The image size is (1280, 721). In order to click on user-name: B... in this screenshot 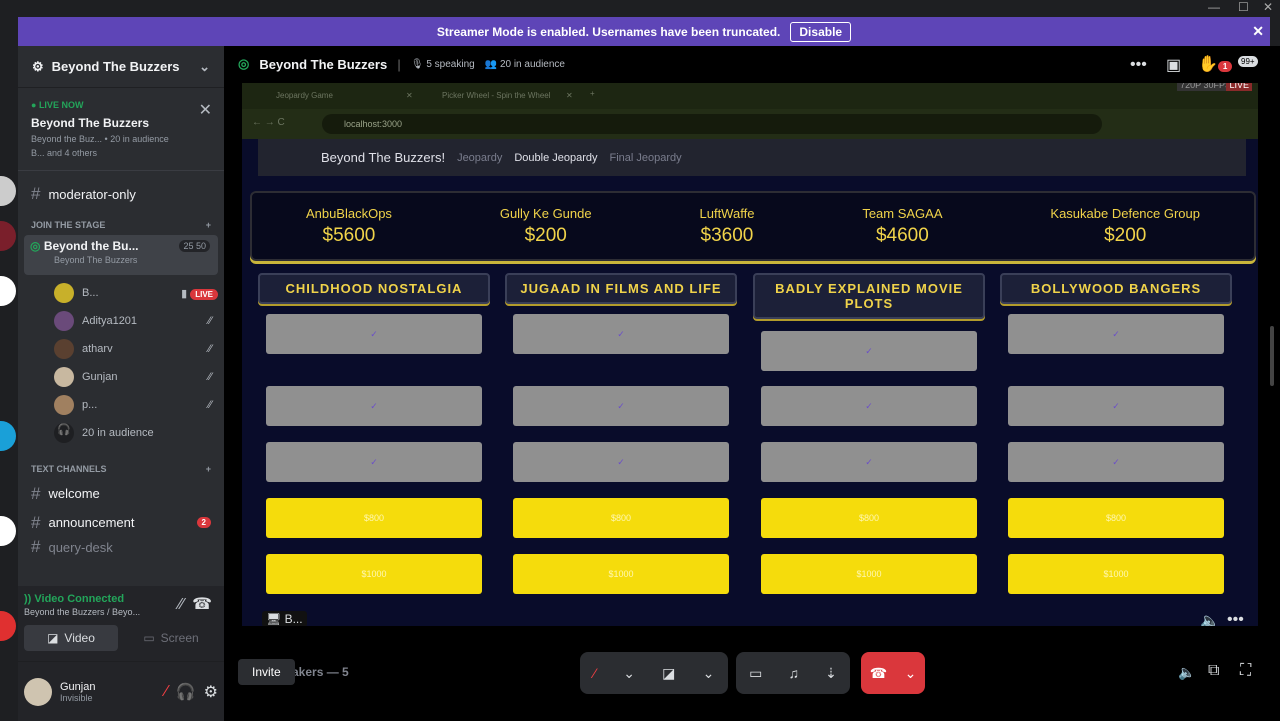, I will do `click(90, 293)`.